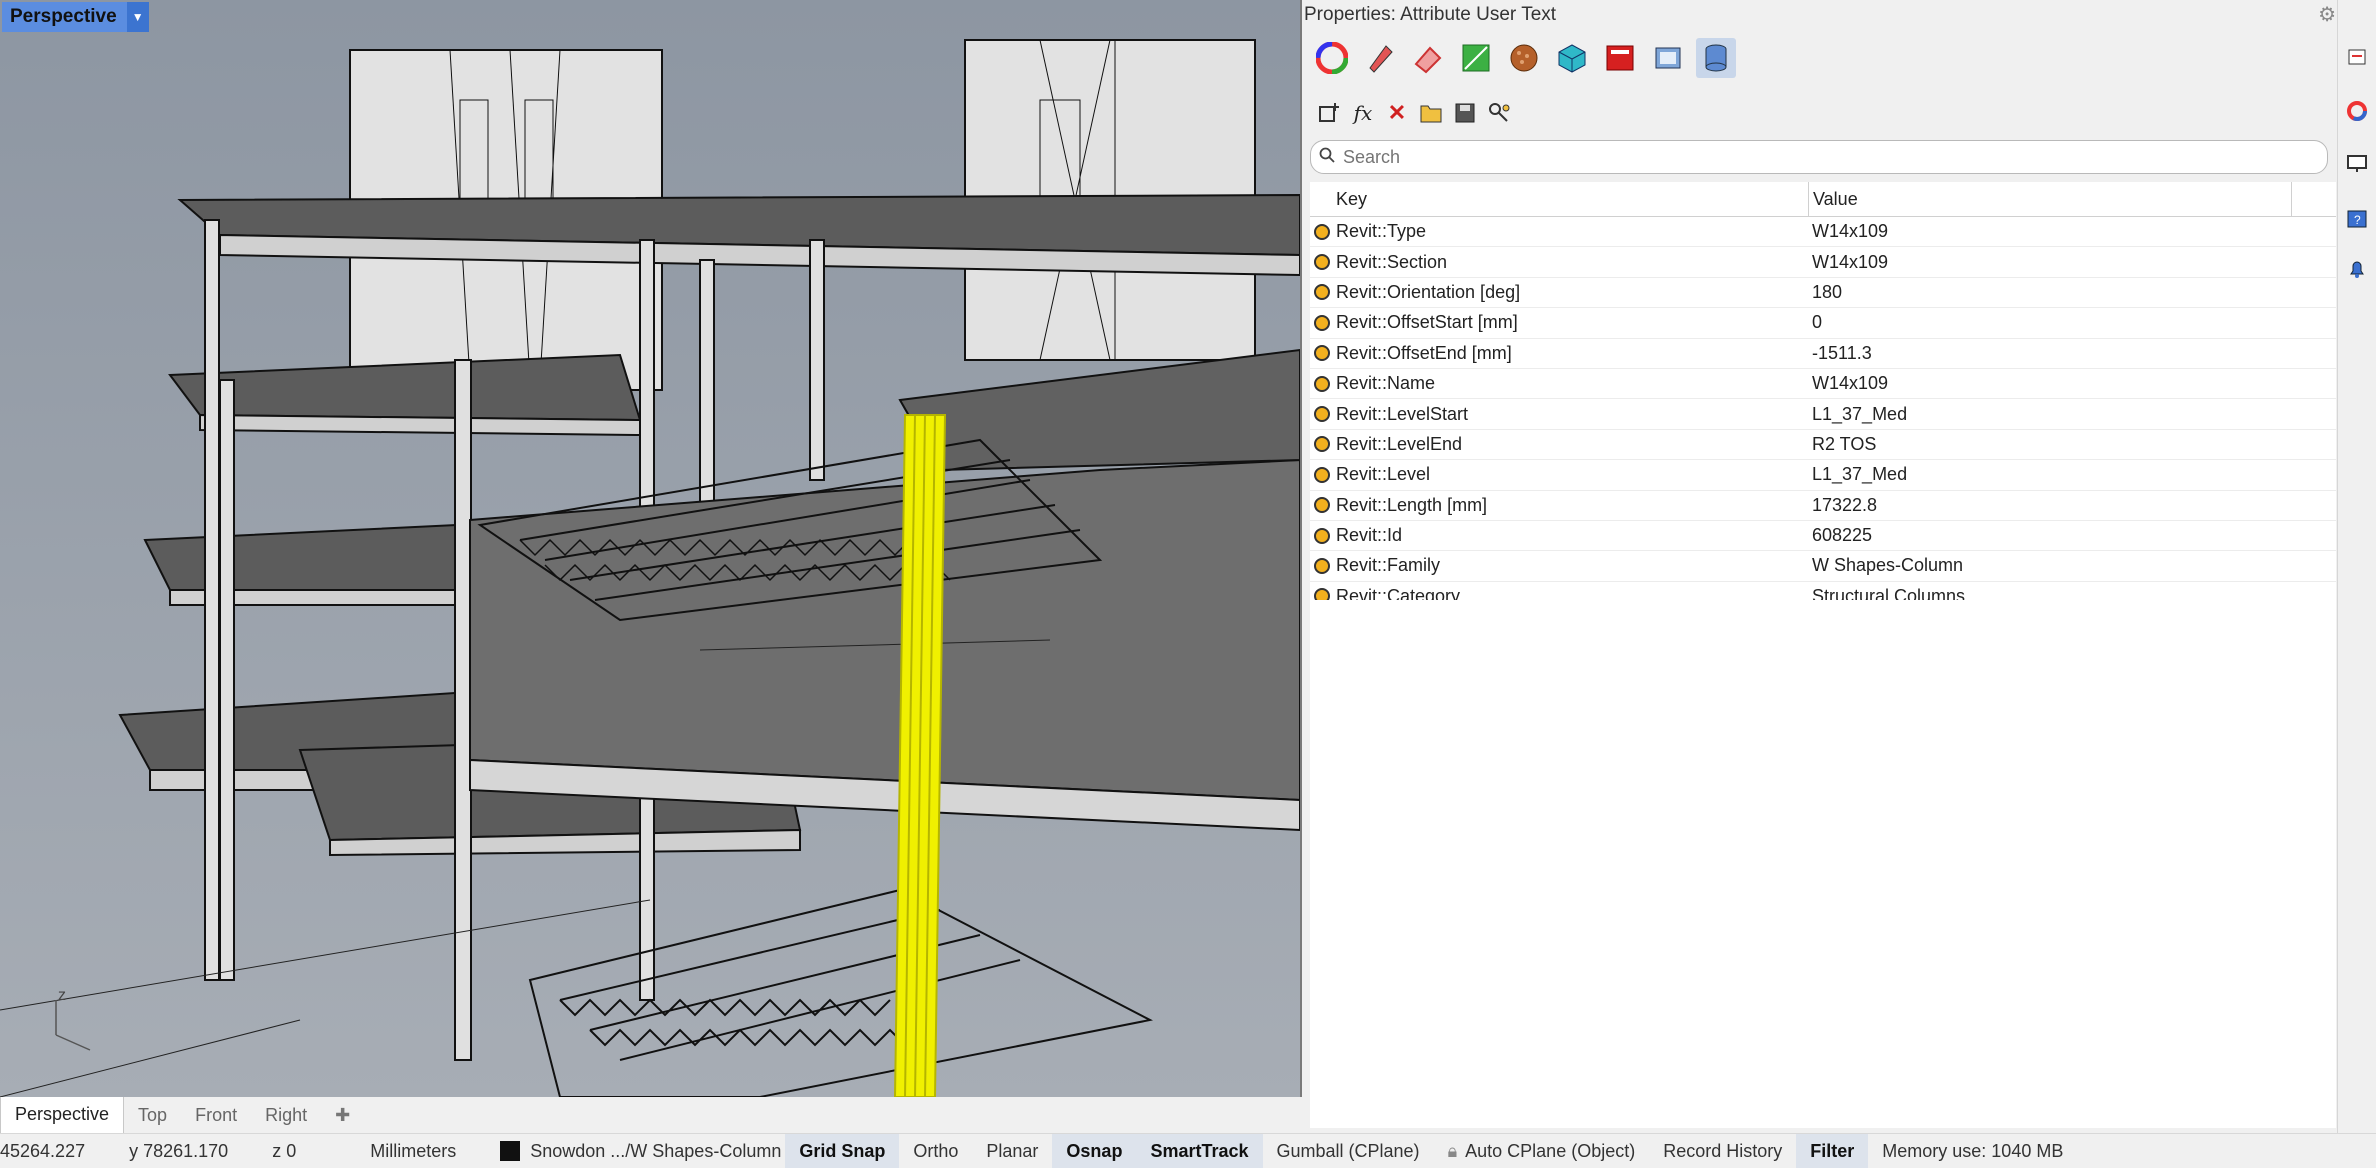 The image size is (2376, 1168). Describe the element at coordinates (1397, 113) in the screenshot. I see `delete-icon: ✕` at that location.